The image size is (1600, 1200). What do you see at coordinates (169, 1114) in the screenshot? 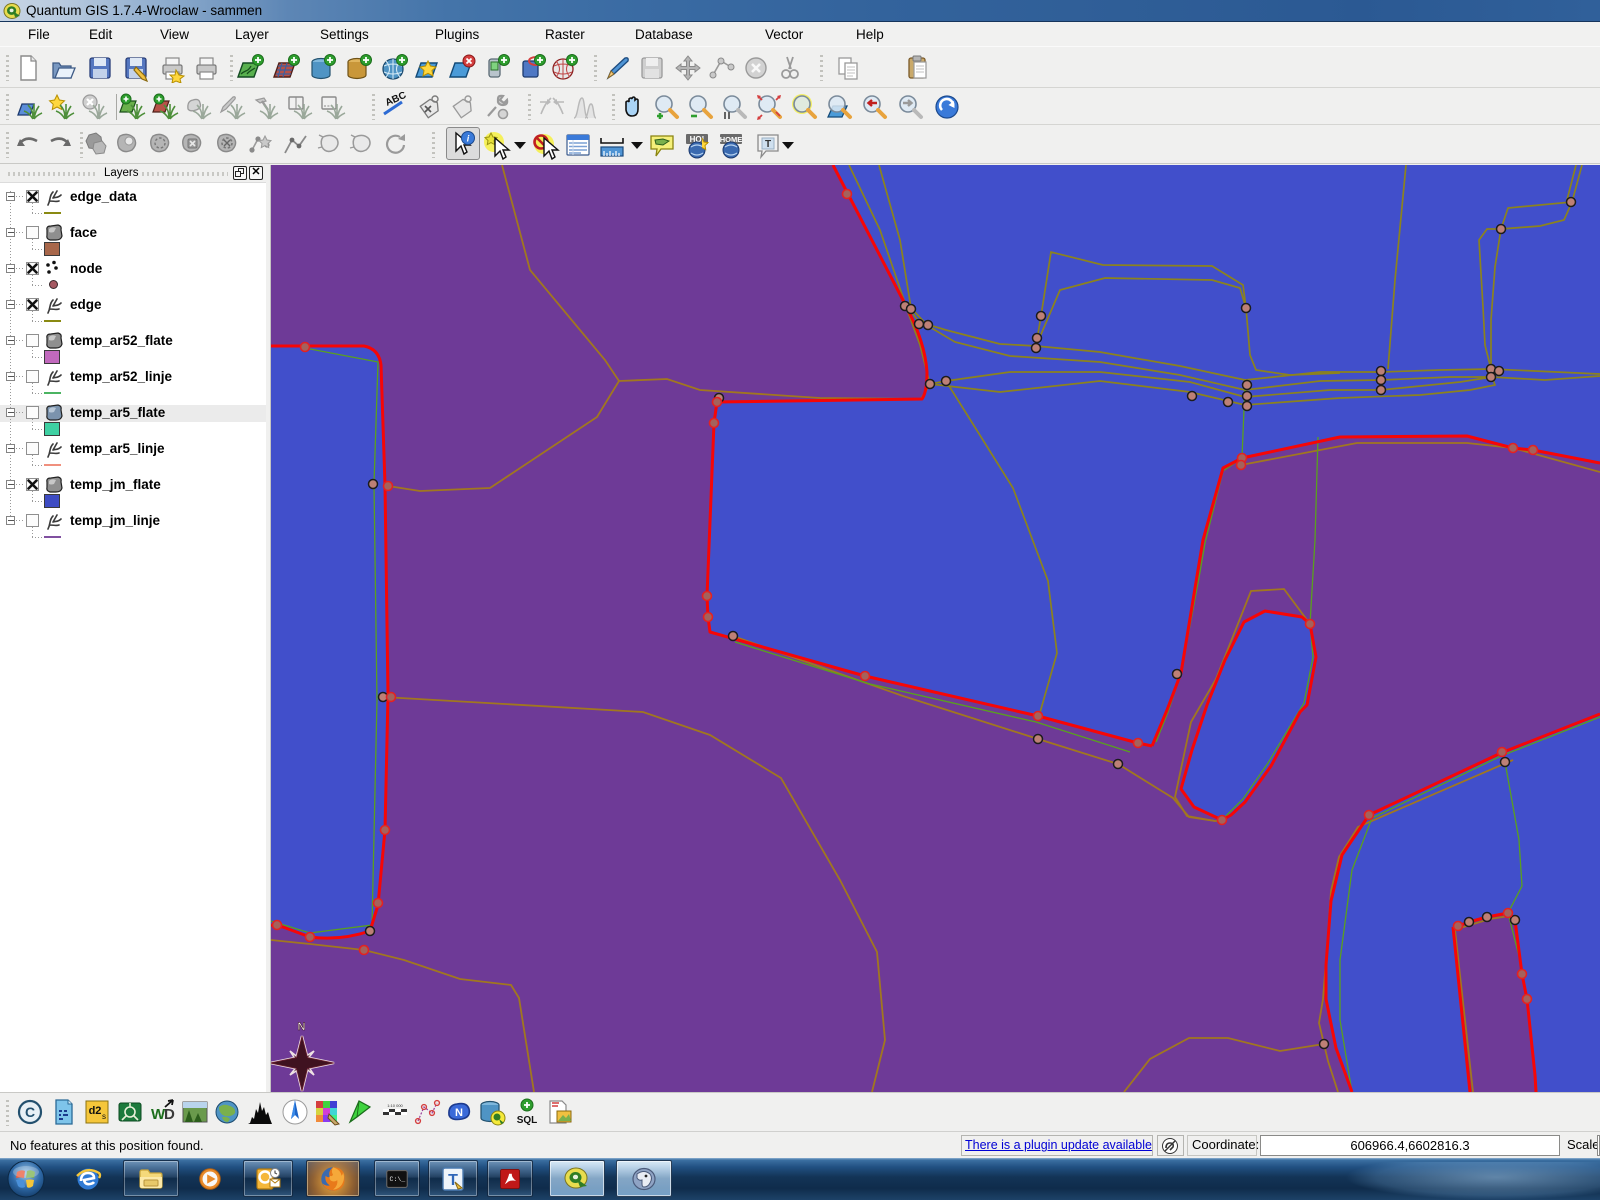
I see `svg-text: D` at bounding box center [169, 1114].